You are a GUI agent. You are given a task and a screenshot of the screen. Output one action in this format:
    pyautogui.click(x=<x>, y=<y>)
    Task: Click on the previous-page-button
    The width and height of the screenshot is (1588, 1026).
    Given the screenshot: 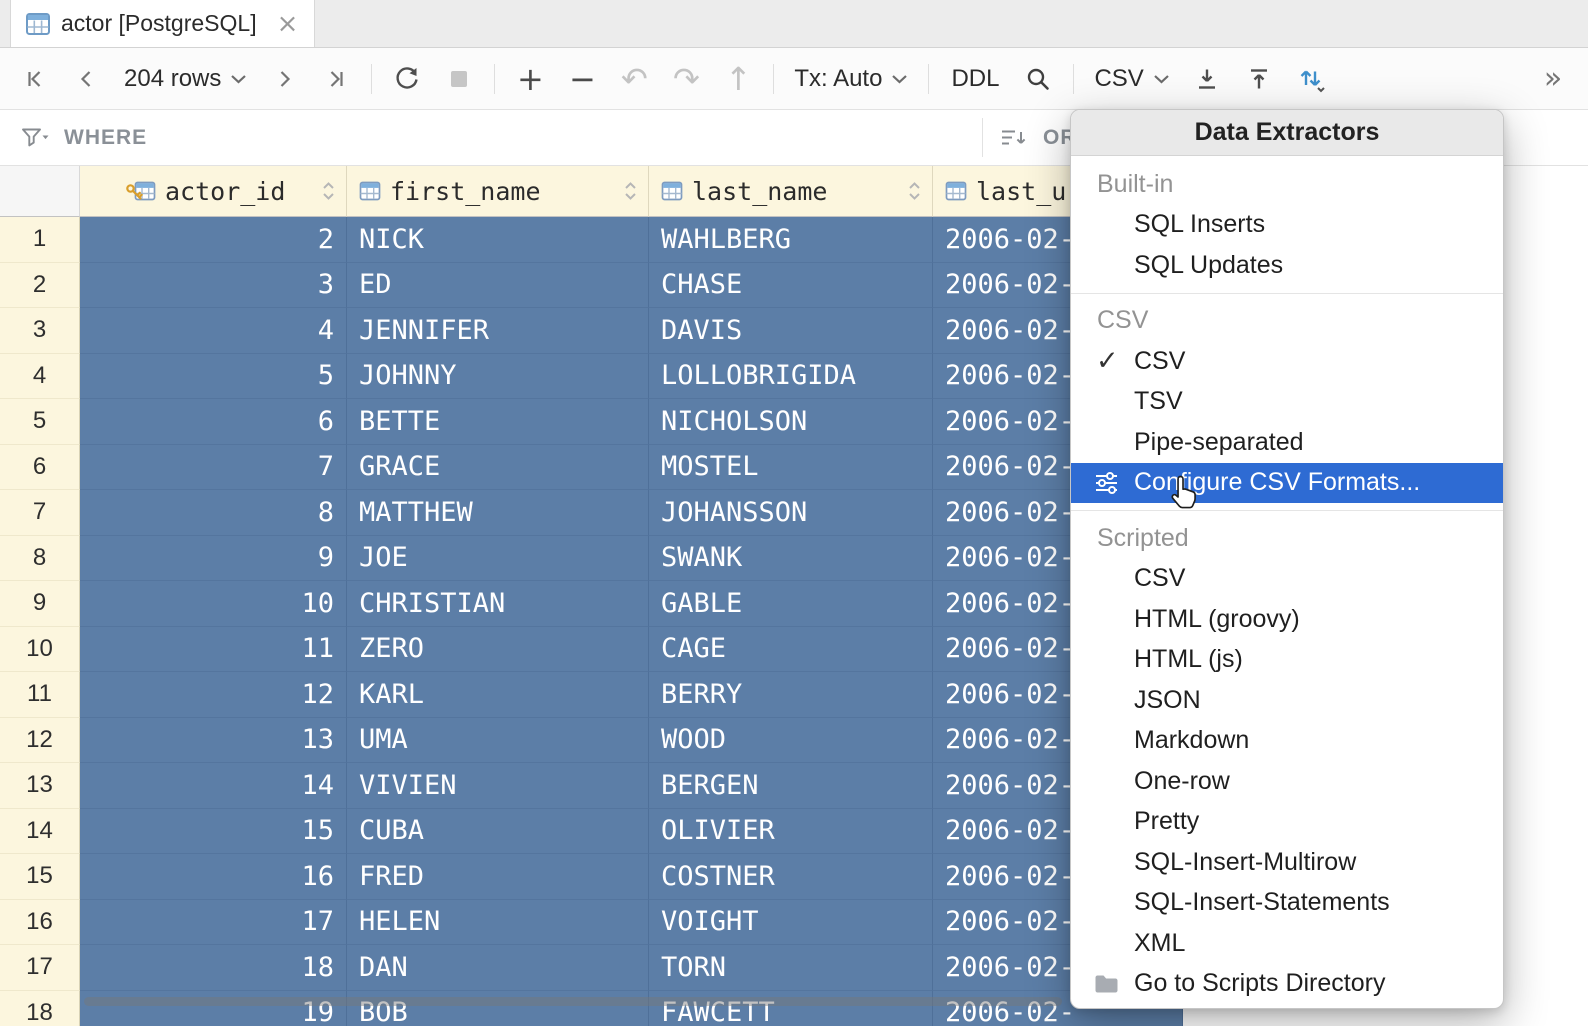 What is the action you would take?
    pyautogui.click(x=87, y=79)
    